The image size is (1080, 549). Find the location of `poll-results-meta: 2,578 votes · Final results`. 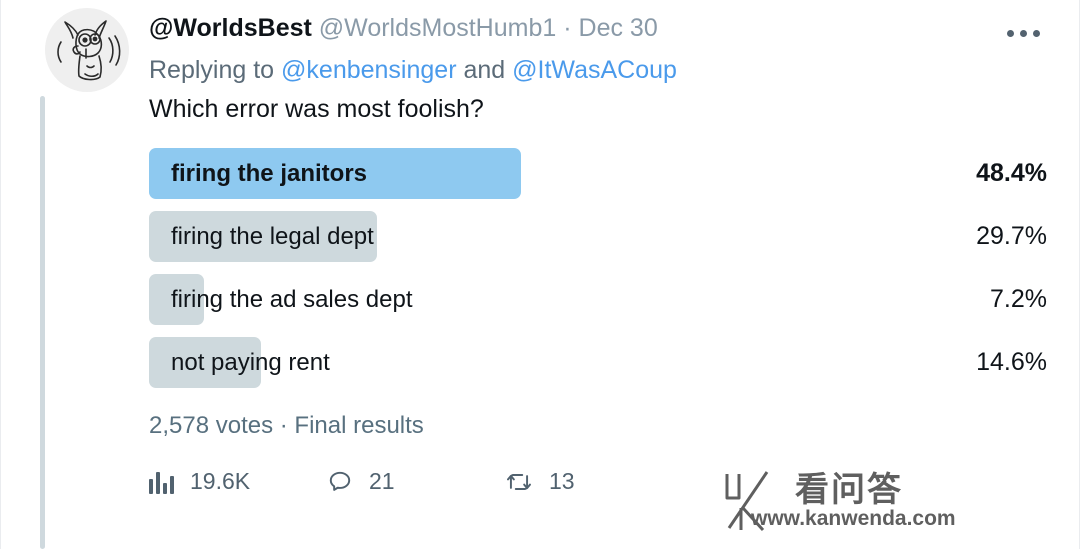

poll-results-meta: 2,578 votes · Final results is located at coordinates (286, 425).